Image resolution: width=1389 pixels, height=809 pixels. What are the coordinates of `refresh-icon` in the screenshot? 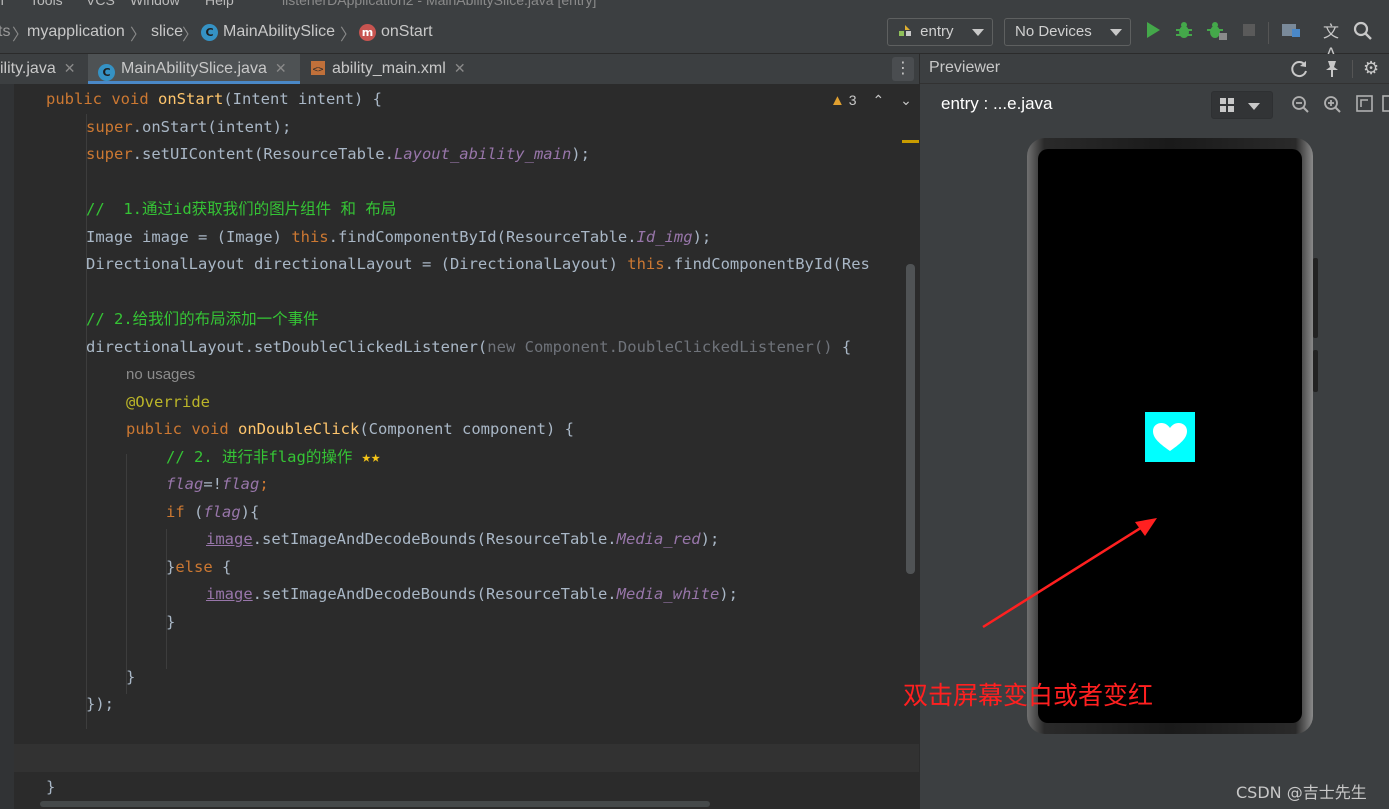 It's located at (1299, 71).